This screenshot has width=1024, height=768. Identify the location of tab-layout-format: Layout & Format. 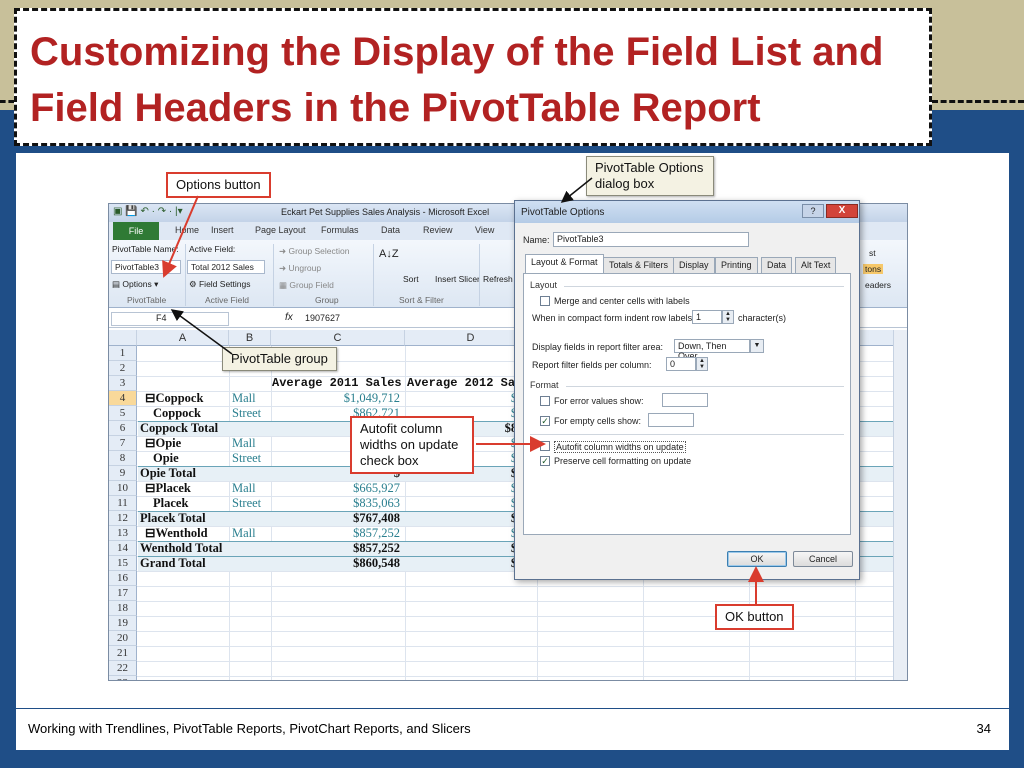
(564, 263).